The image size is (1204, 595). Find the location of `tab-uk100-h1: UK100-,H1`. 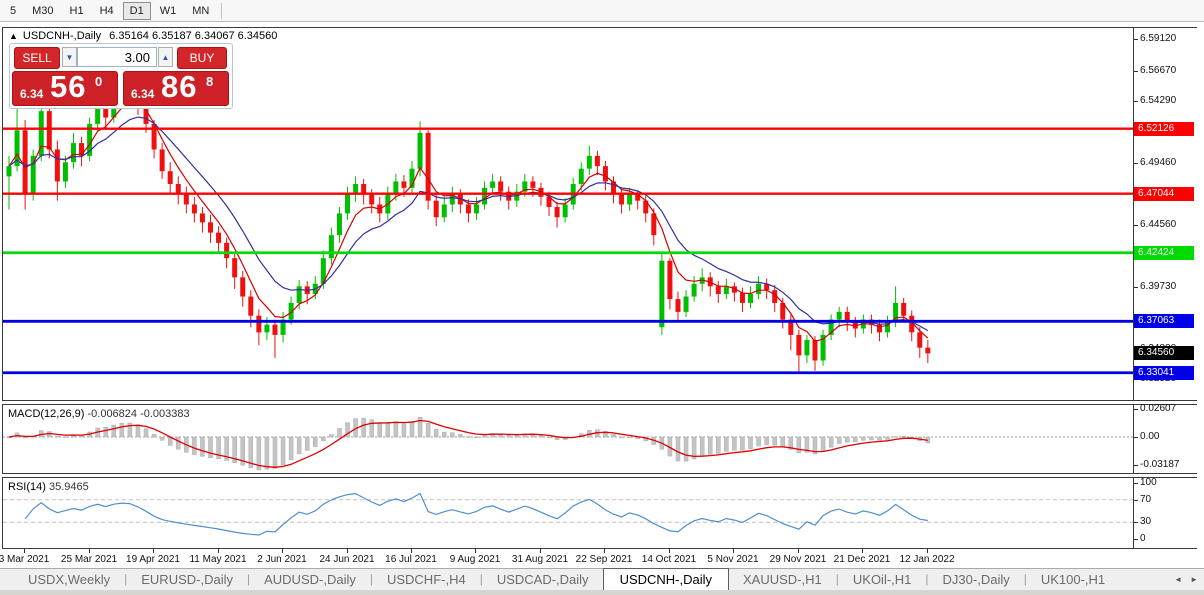

tab-uk100-h1: UK100-,H1 is located at coordinates (1073, 579).